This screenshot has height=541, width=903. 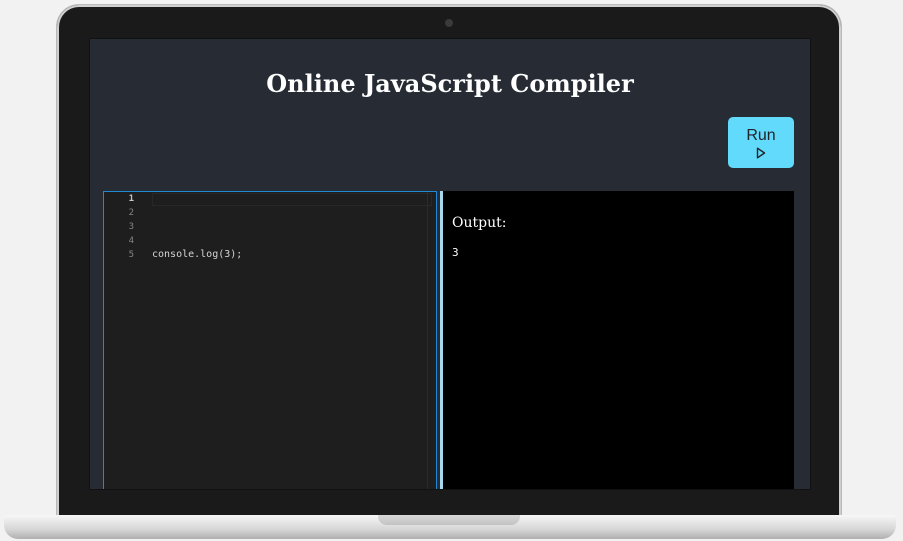 What do you see at coordinates (131, 199) in the screenshot?
I see `line-number: 1` at bounding box center [131, 199].